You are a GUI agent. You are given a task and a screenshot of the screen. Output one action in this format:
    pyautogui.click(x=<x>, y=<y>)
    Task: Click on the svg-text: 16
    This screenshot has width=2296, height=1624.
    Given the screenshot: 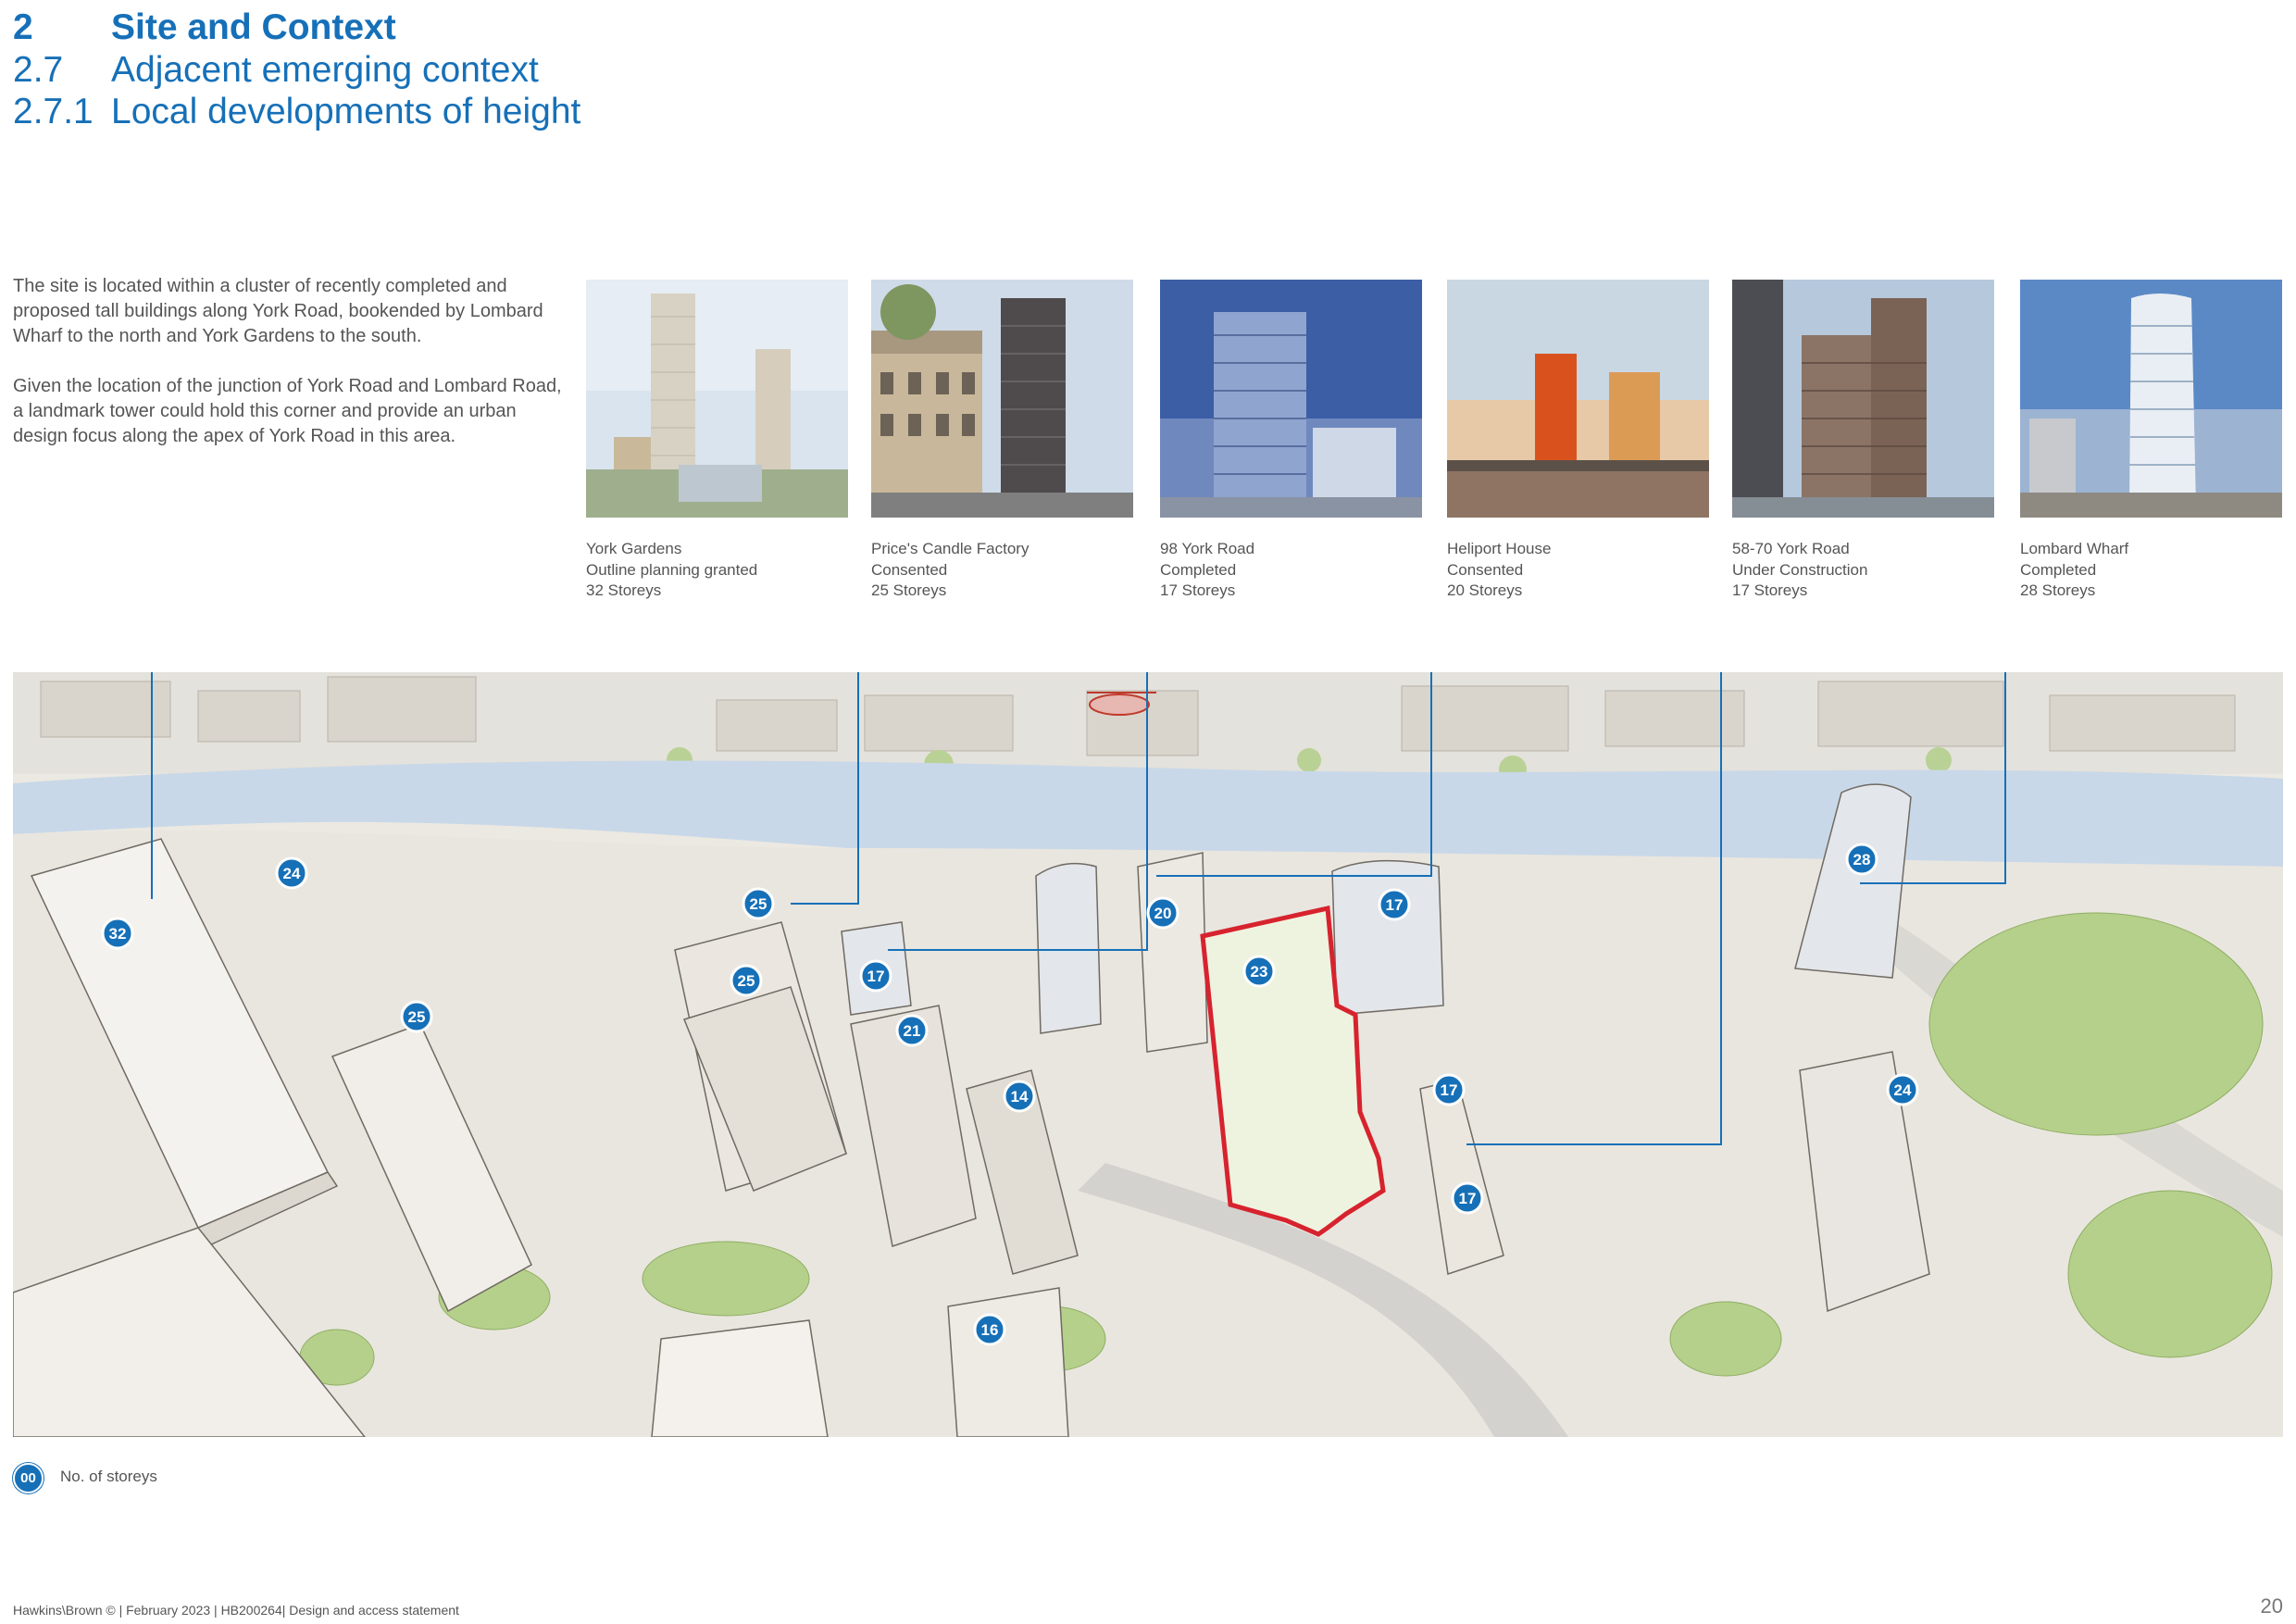 What is the action you would take?
    pyautogui.click(x=990, y=1330)
    